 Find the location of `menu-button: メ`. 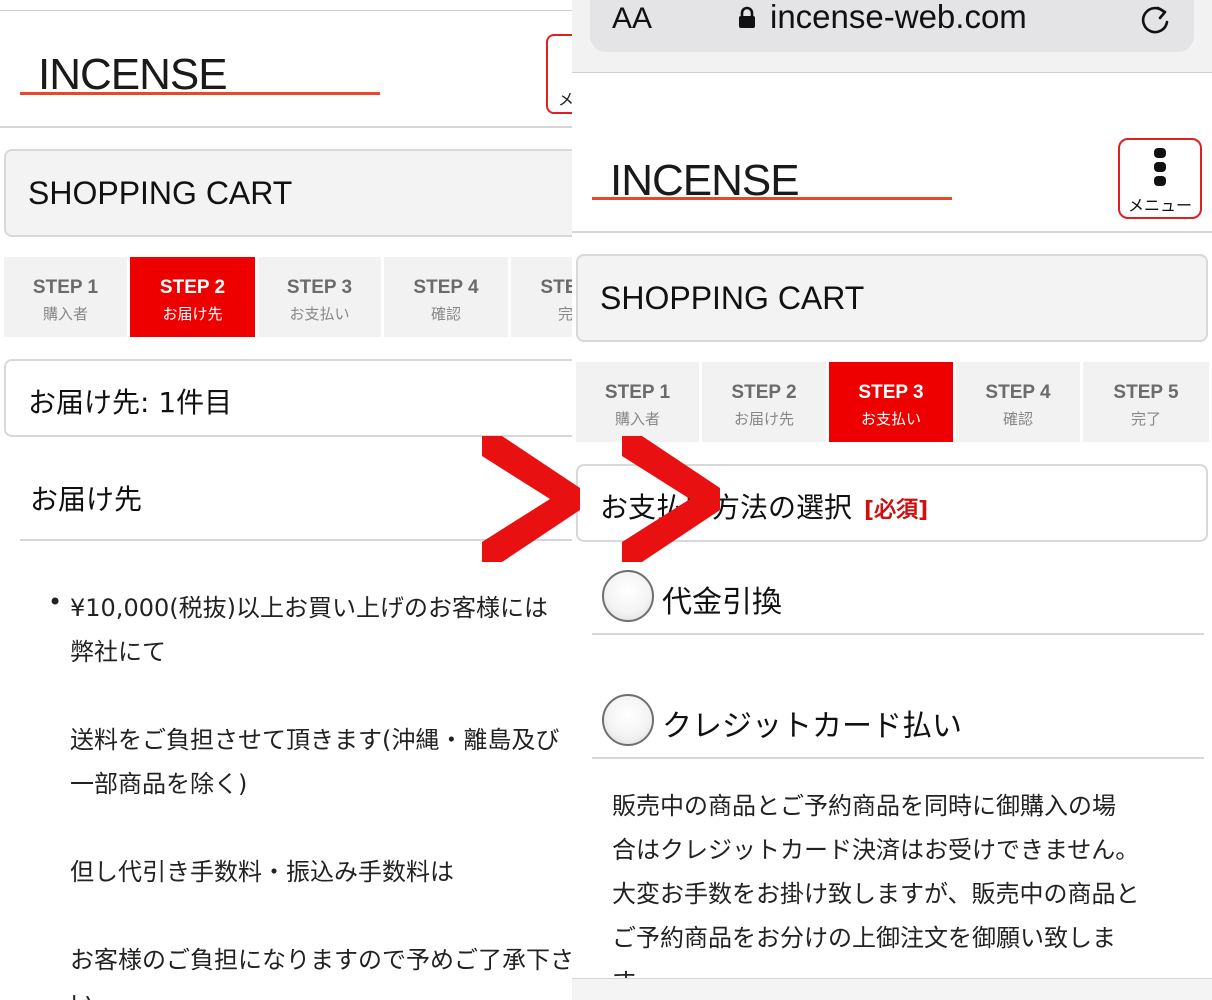

menu-button: メ is located at coordinates (560, 74).